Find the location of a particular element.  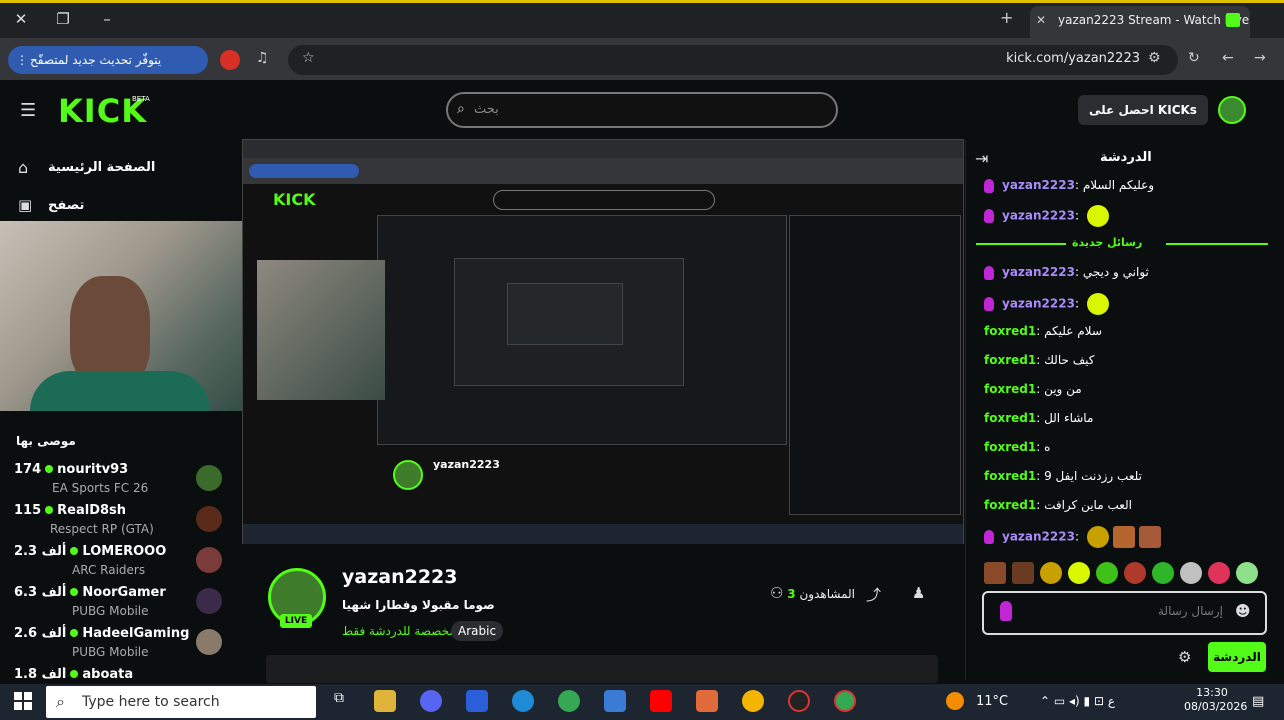

chat-title: الدردشة is located at coordinates (1126, 157).